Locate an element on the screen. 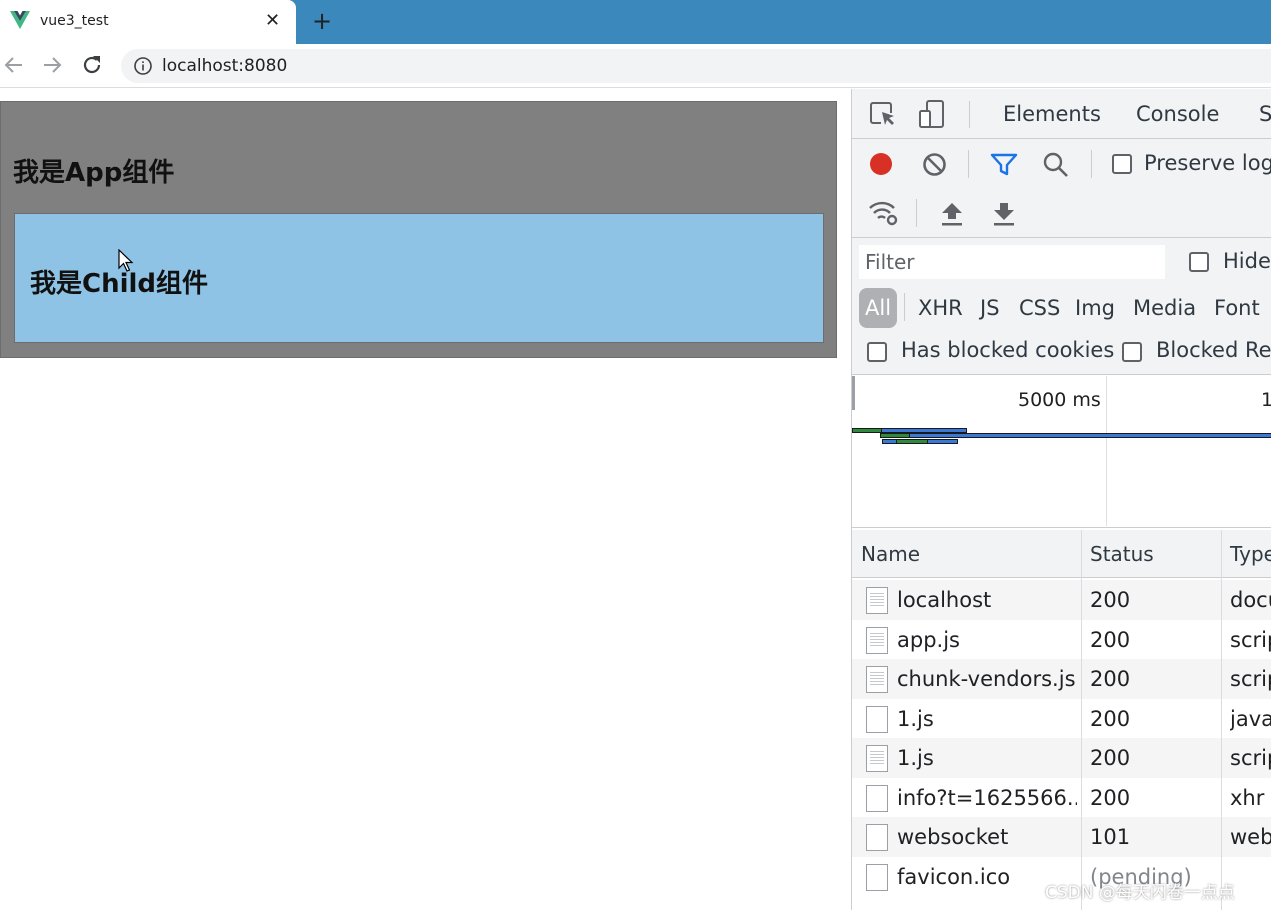 This screenshot has height=910, width=1271. network-overview: 5000 ms 1 is located at coordinates (1061, 452).